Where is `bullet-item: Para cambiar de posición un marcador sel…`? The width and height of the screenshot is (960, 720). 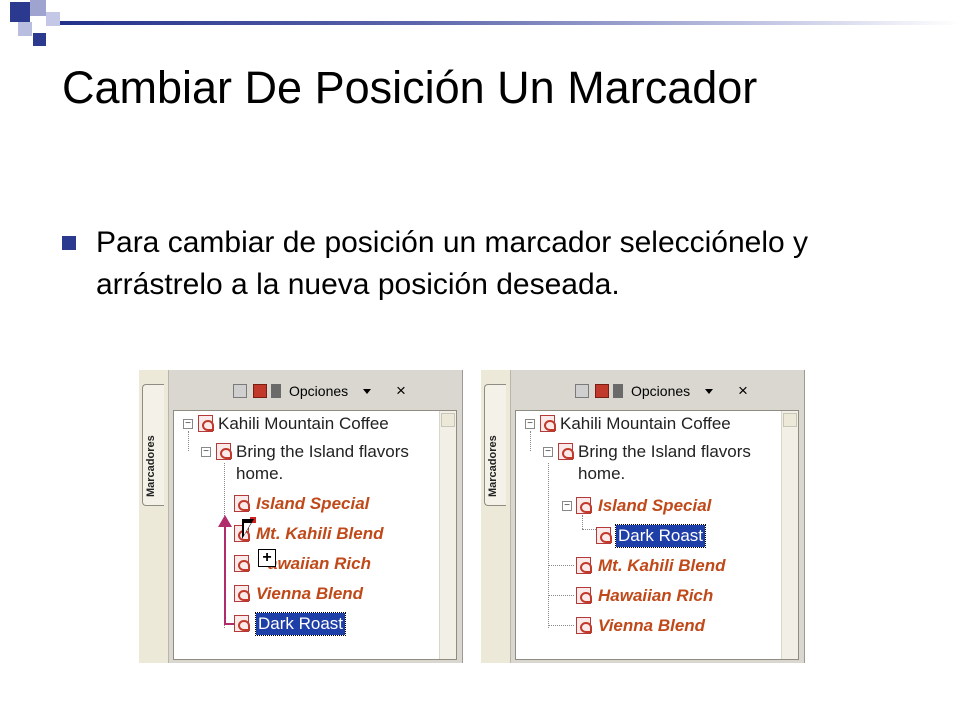
bullet-item: Para cambiar de posición un marcador sel… is located at coordinates (472, 264).